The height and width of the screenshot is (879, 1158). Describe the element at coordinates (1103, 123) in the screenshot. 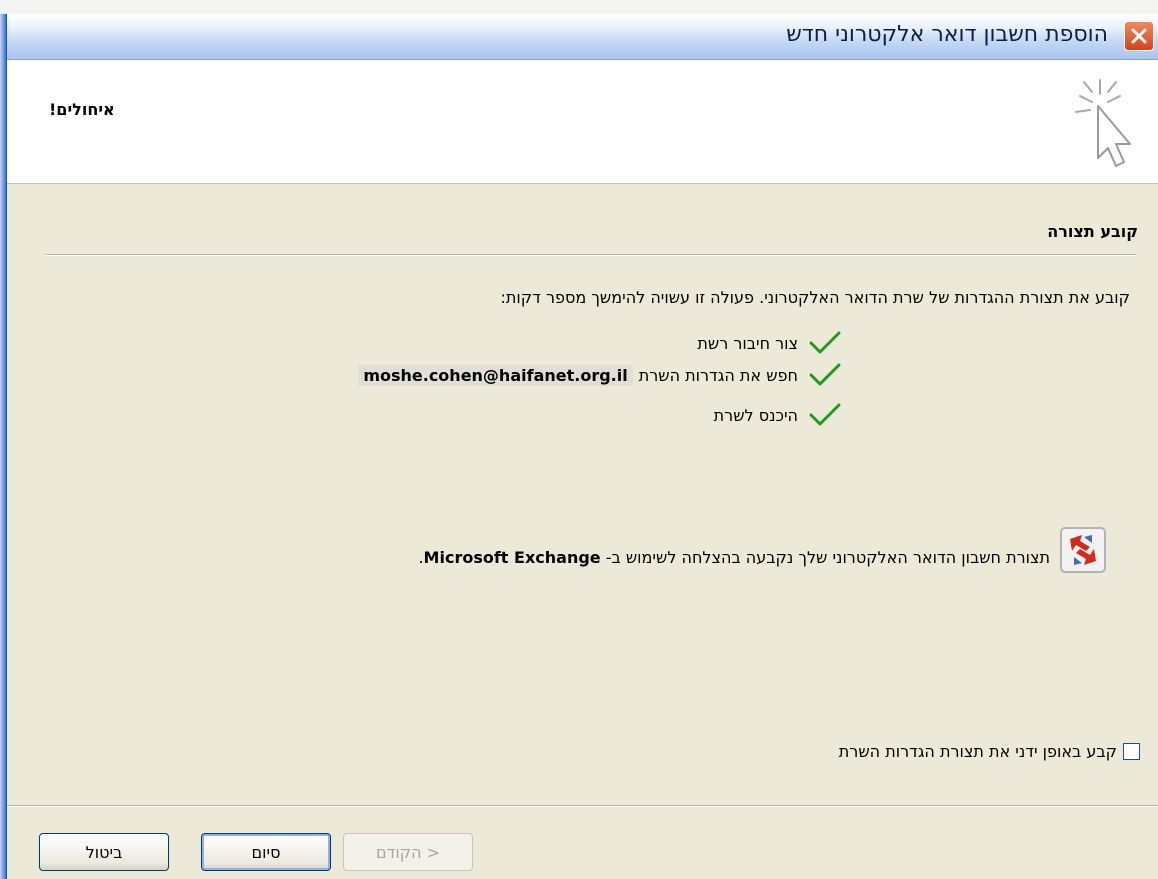

I see `wizard-cursor-icon` at that location.